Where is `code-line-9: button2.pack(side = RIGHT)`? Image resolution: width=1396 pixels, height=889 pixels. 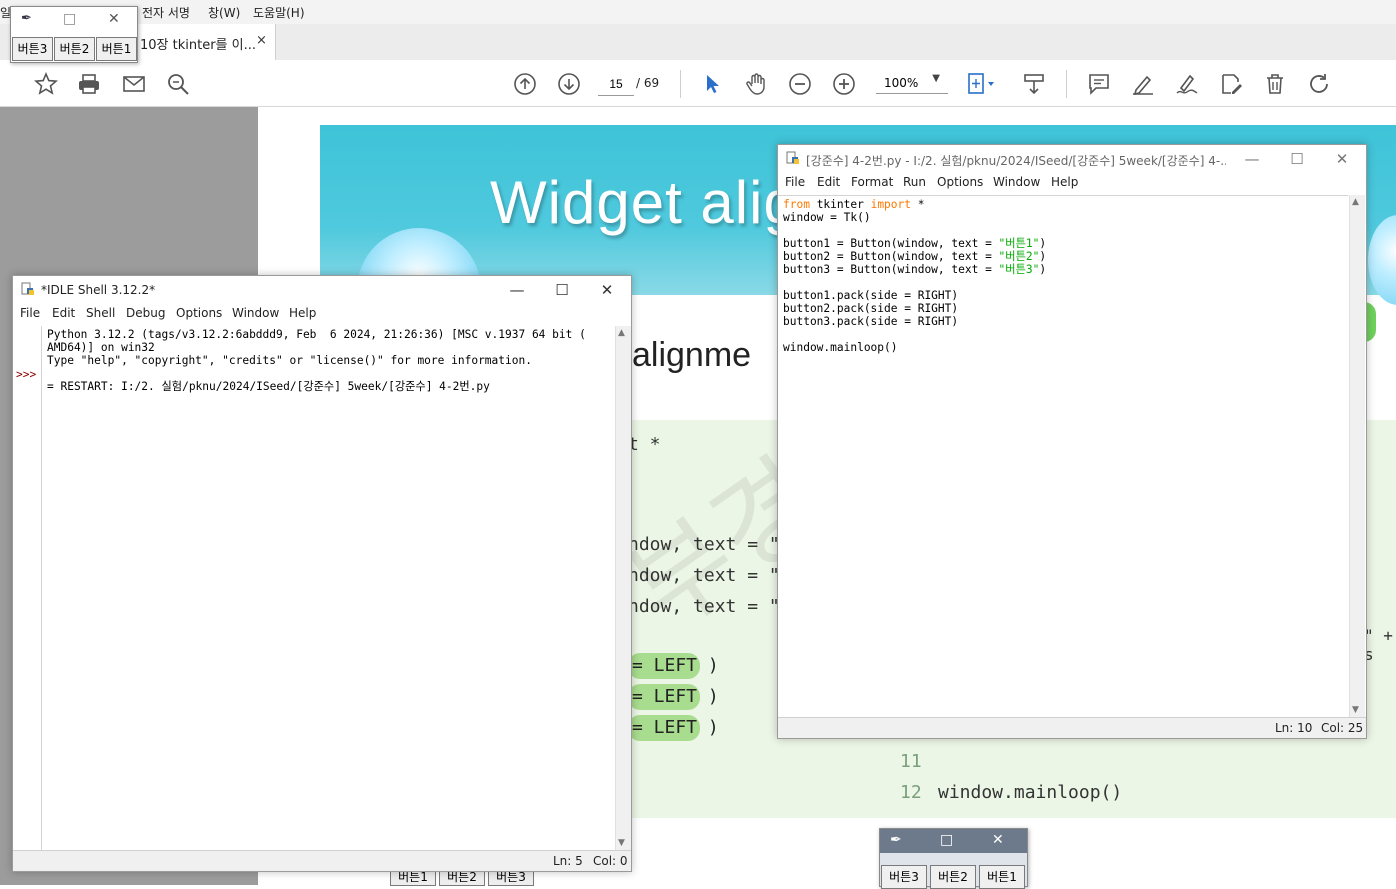
code-line-9: button2.pack(side = RIGHT) is located at coordinates (871, 308).